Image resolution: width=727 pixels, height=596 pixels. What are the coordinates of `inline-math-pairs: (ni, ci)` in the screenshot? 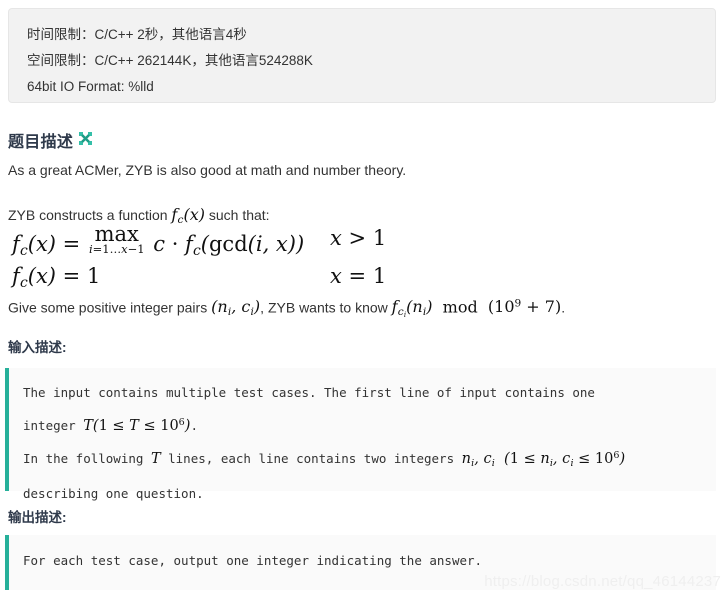 It's located at (236, 308).